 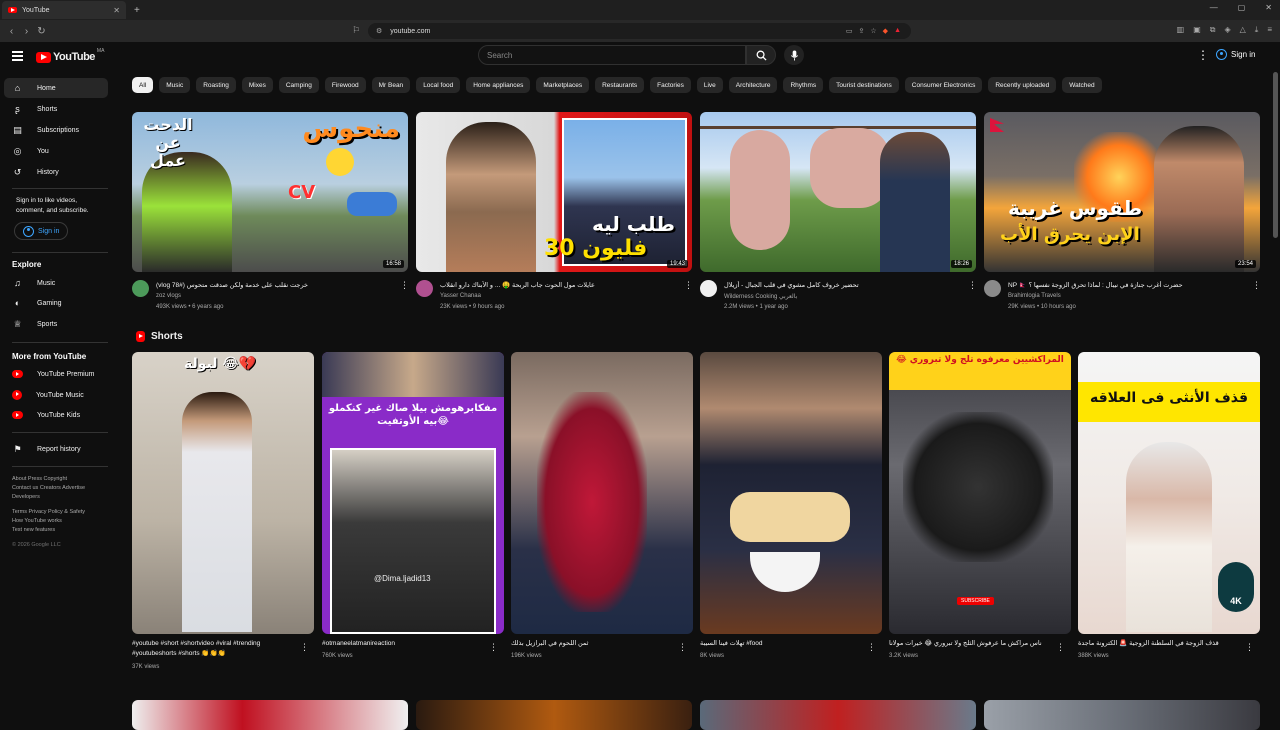 I want to click on chip: Home appliances, so click(x=498, y=85).